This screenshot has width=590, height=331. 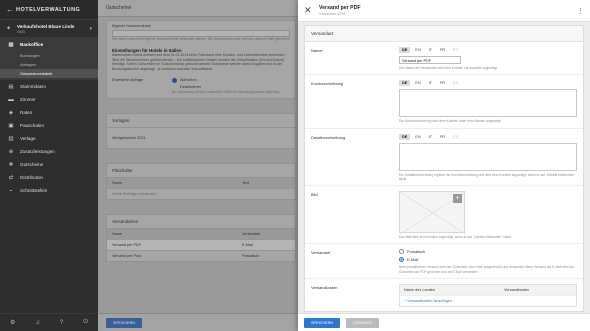 What do you see at coordinates (201, 121) in the screenshot?
I see `templates-title: Vorlagen` at bounding box center [201, 121].